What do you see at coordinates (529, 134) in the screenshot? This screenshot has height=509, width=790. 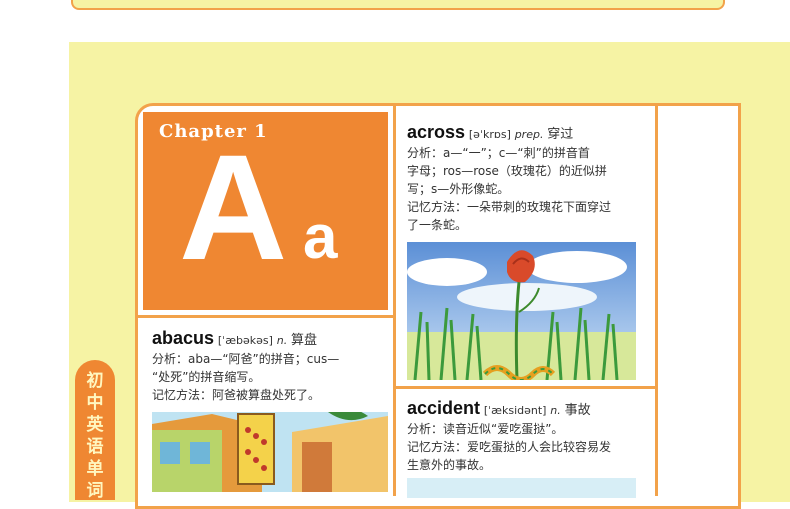 I see `part-of-speech: prep.` at bounding box center [529, 134].